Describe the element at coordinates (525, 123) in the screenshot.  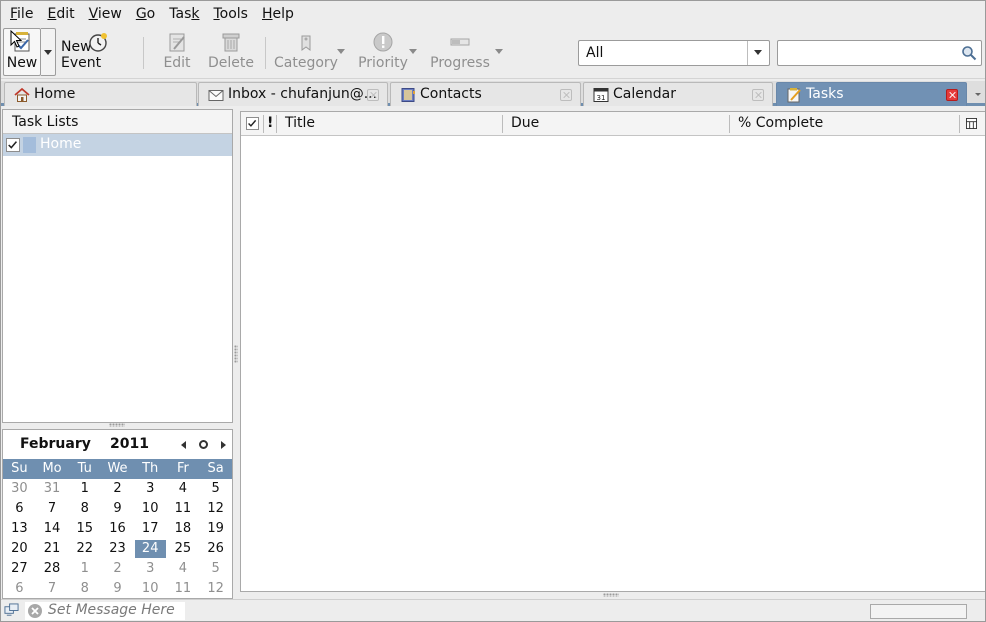
I see `due-column-header: Due` at that location.